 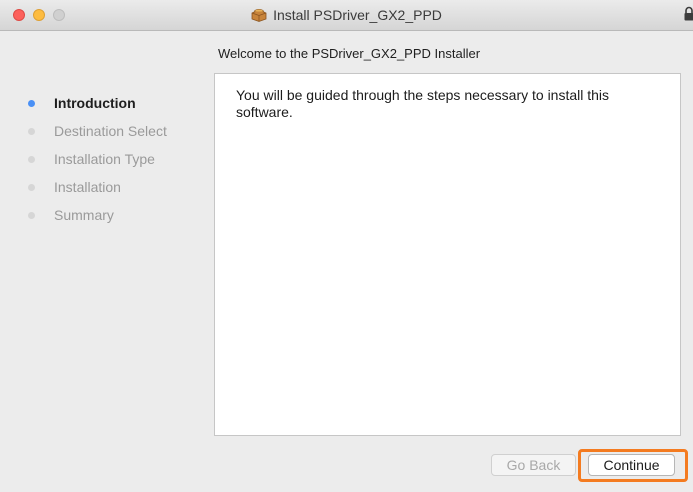 I want to click on step-installation: Installation, so click(x=74, y=187).